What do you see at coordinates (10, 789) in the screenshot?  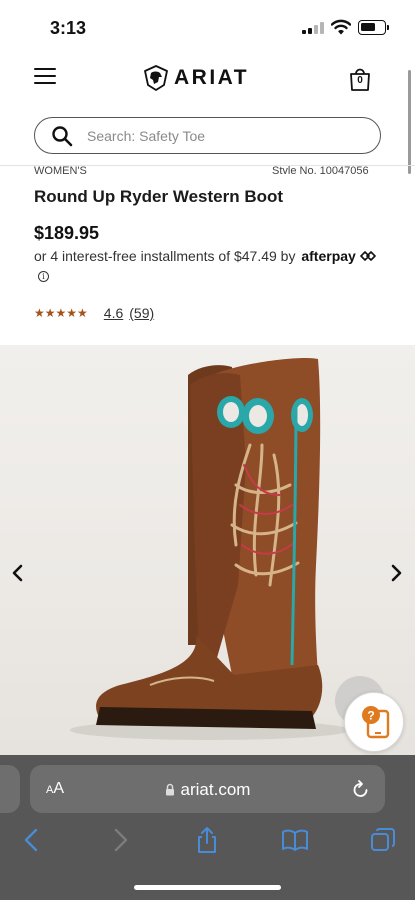 I see `previous-tab-edge` at bounding box center [10, 789].